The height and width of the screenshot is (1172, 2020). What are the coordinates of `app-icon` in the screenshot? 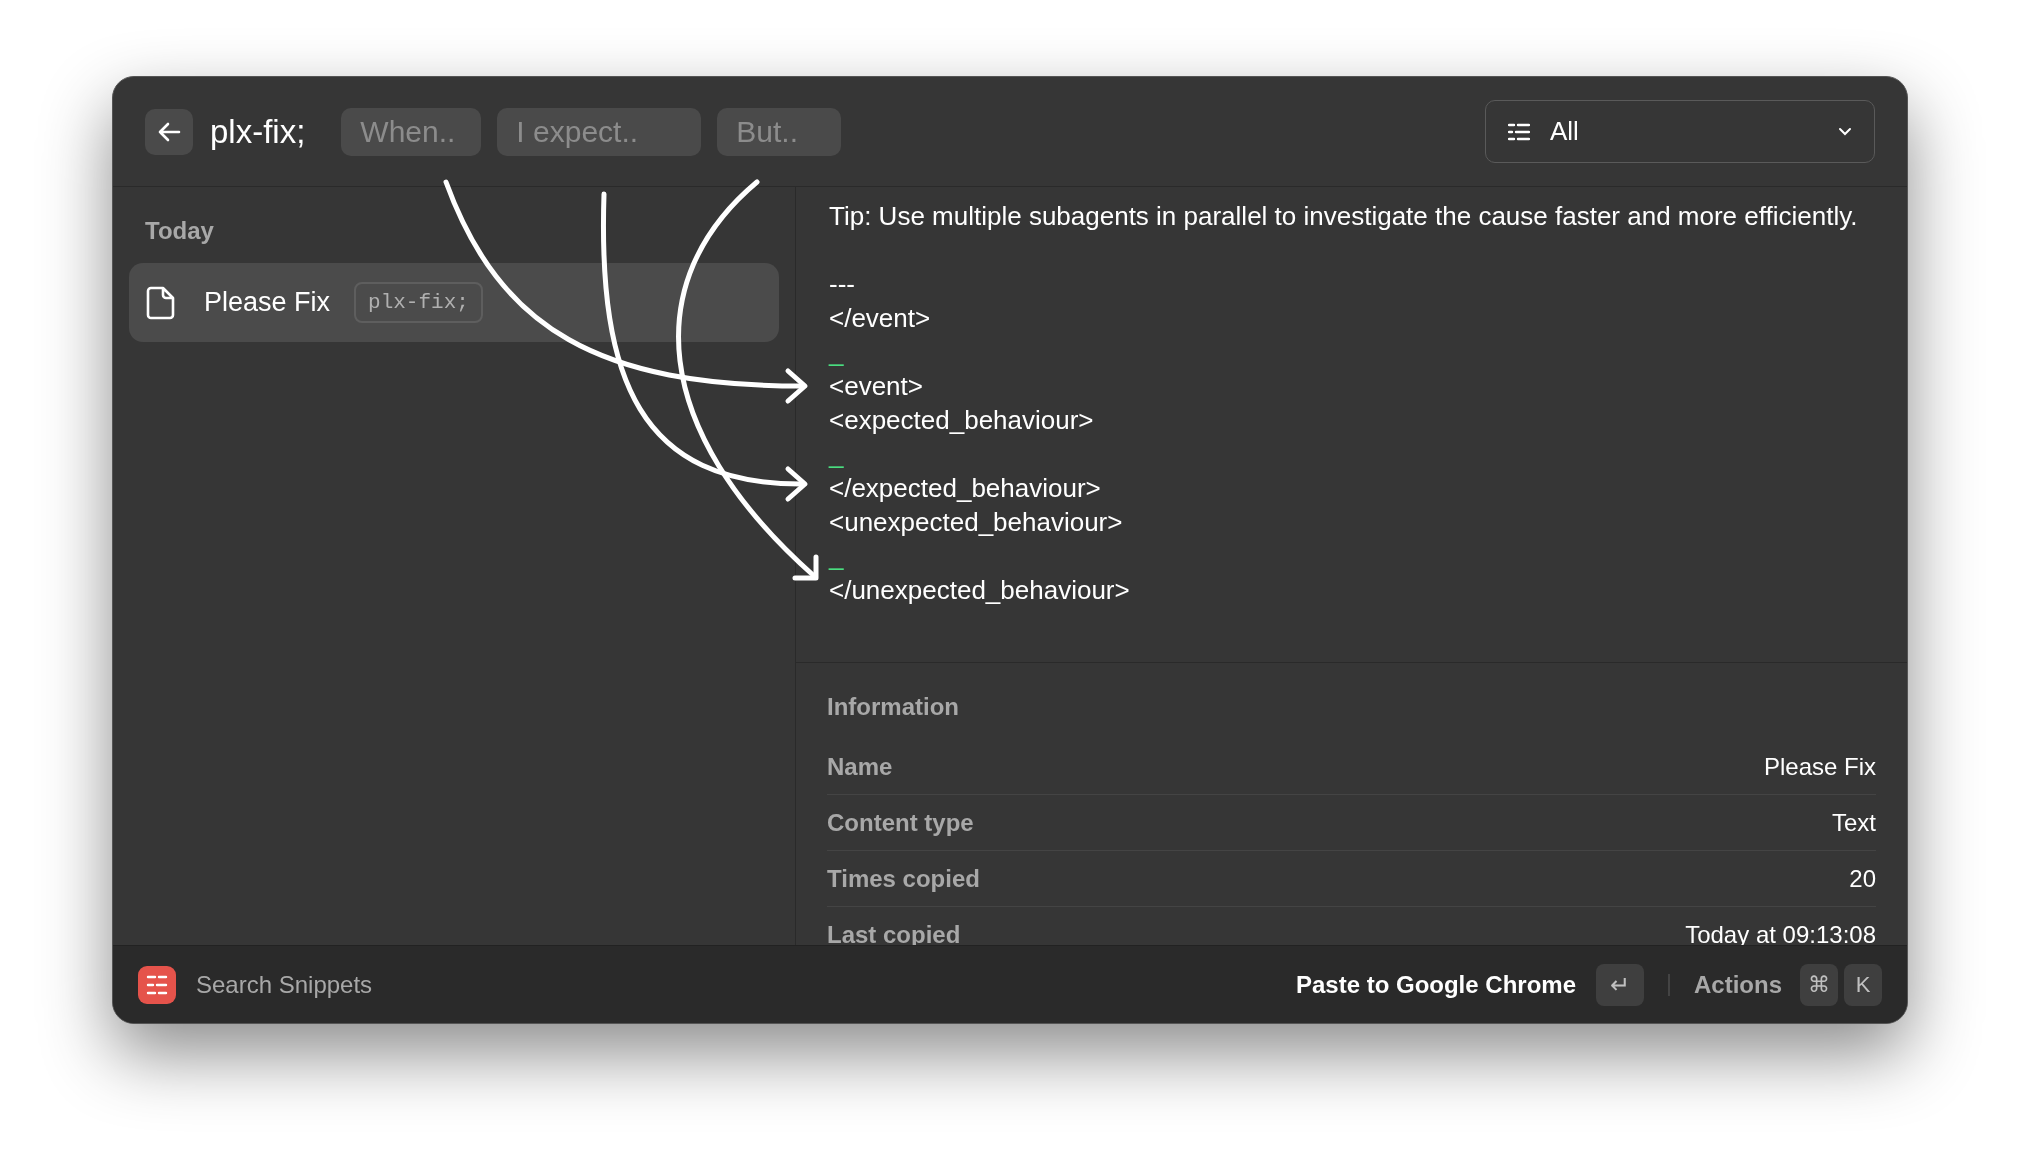 It's located at (157, 984).